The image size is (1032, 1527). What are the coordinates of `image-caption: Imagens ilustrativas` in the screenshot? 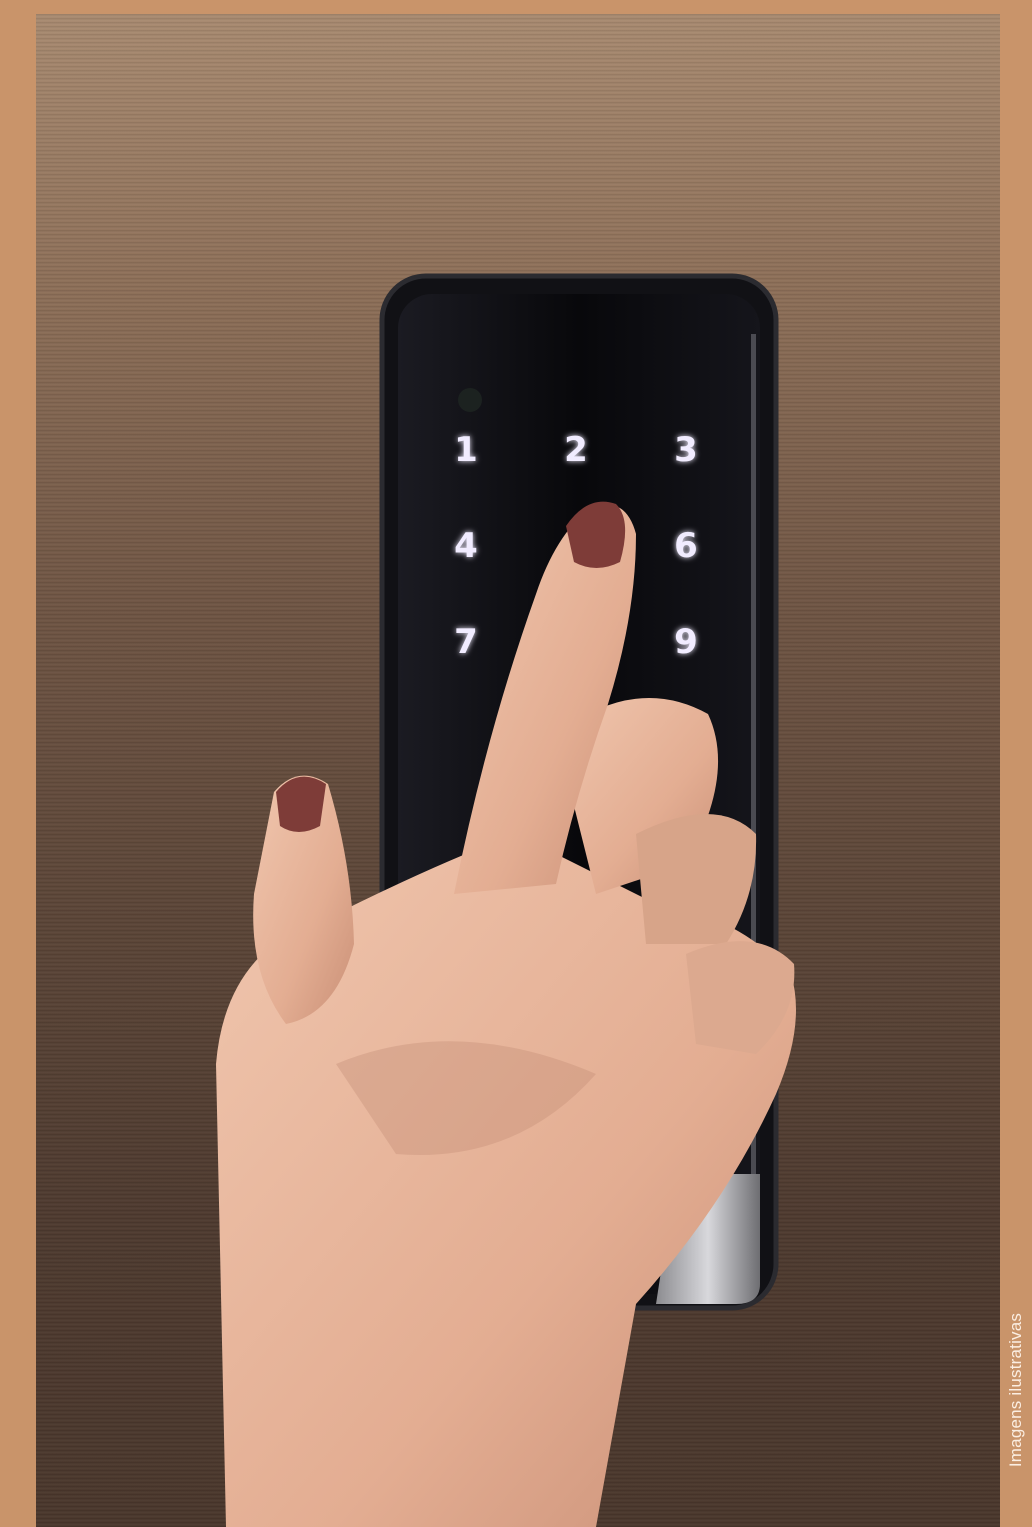 It's located at (1015, 1390).